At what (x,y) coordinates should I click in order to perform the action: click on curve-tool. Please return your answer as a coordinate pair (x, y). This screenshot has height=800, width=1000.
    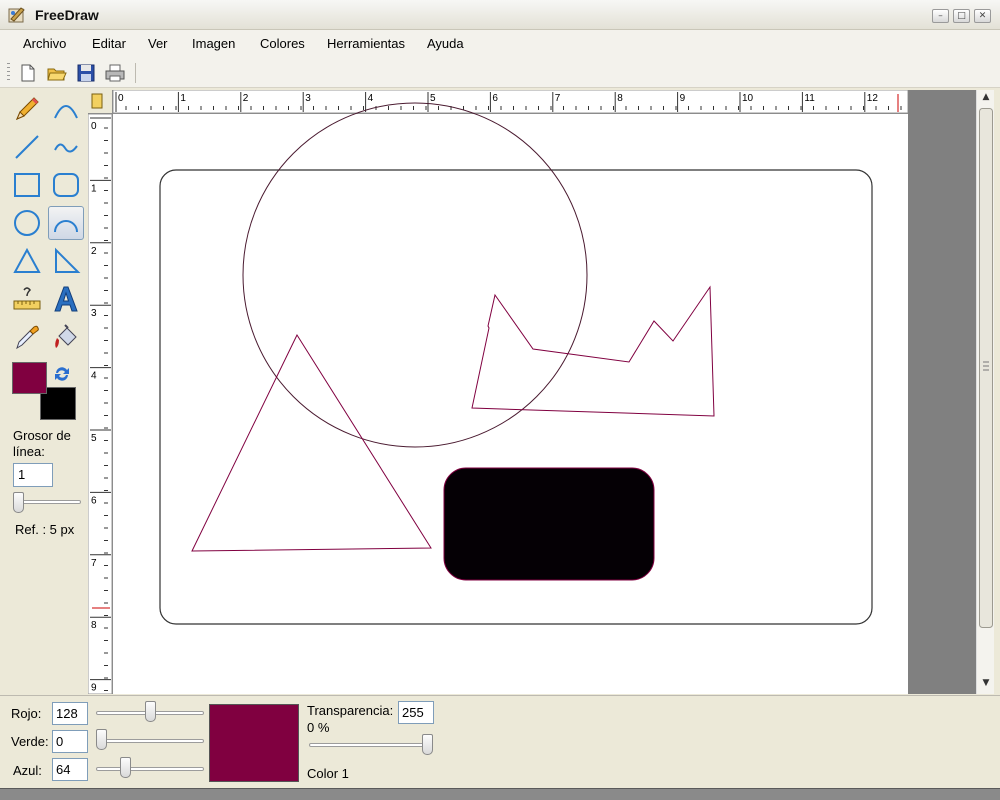
    Looking at the image, I should click on (66, 109).